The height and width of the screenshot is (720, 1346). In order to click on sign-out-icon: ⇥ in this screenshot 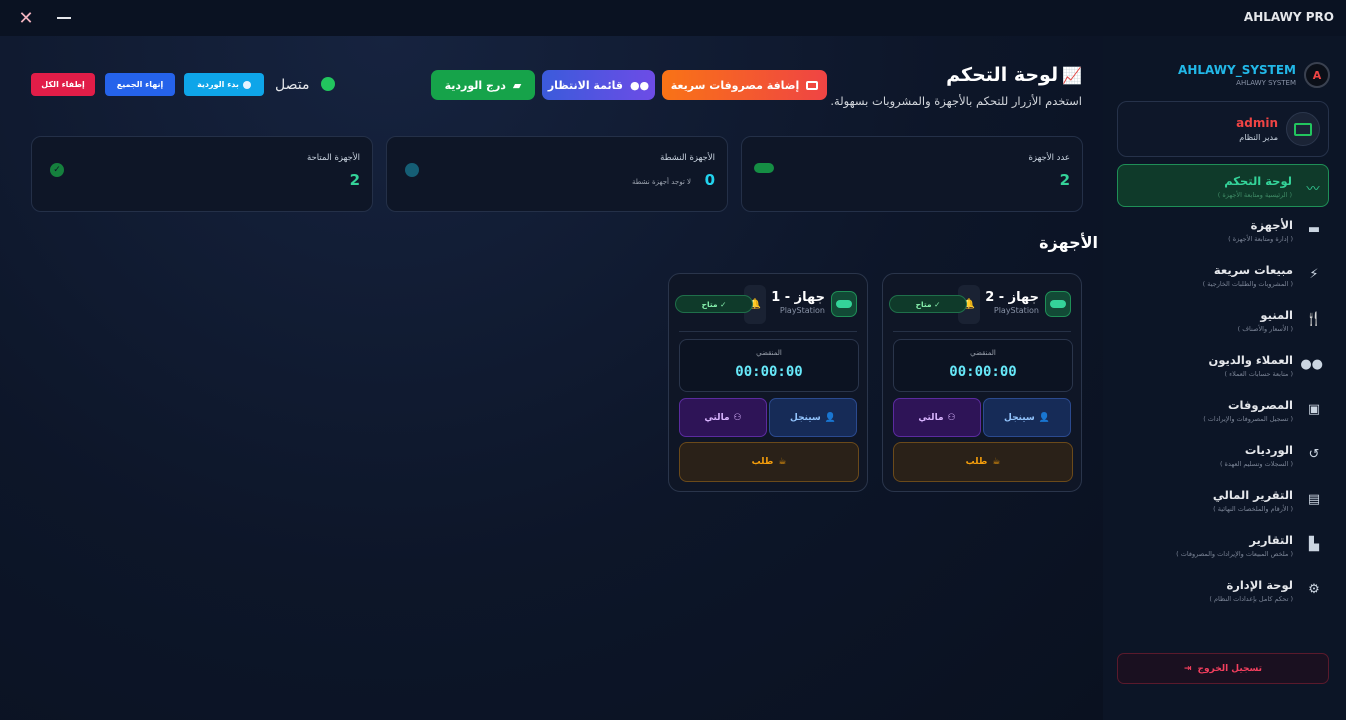, I will do `click(1187, 668)`.